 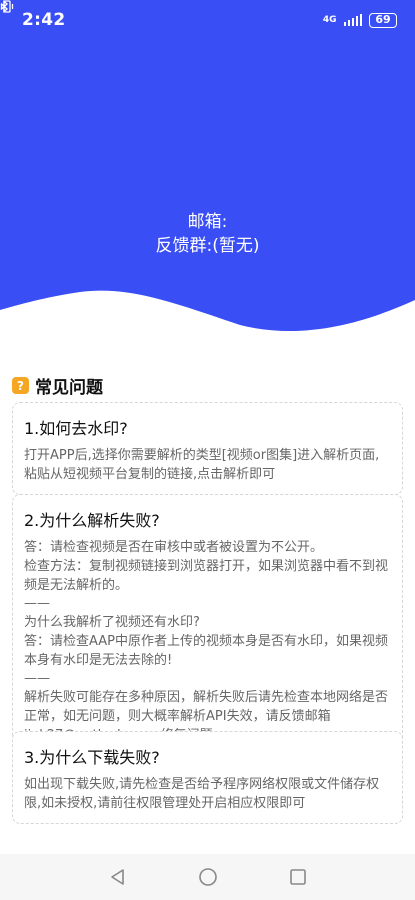 What do you see at coordinates (92, 757) in the screenshot?
I see `faq-question-3: 3.为什么下载失败?` at bounding box center [92, 757].